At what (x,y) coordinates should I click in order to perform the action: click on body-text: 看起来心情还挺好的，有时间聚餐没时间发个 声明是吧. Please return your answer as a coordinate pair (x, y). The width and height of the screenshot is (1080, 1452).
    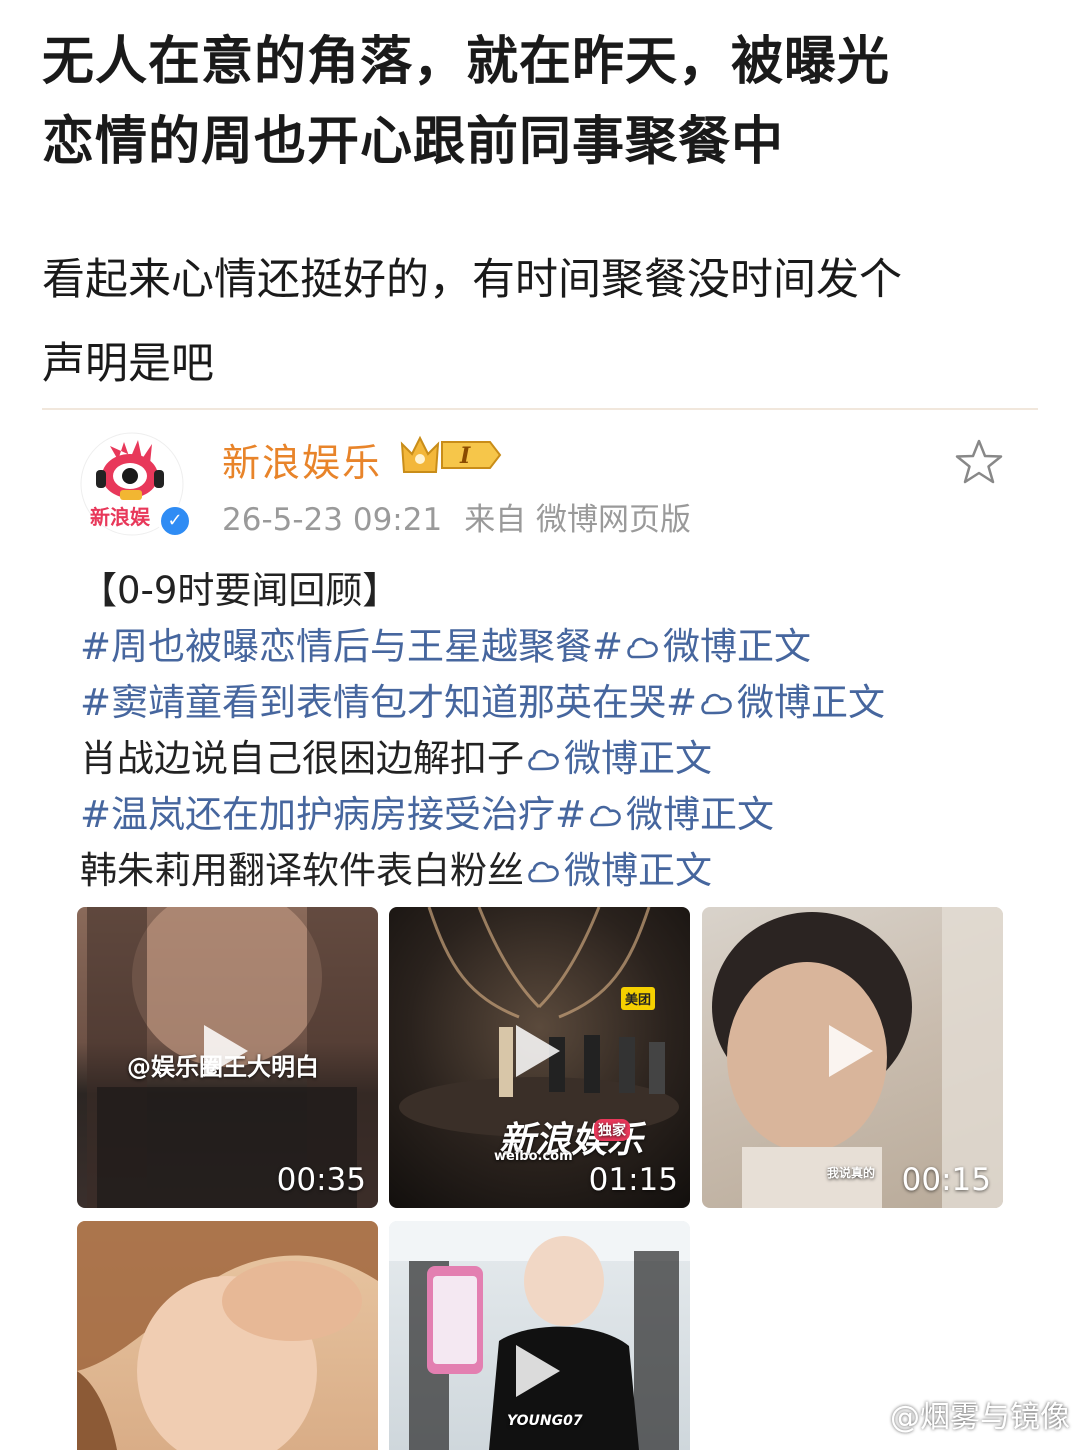
    Looking at the image, I should click on (542, 322).